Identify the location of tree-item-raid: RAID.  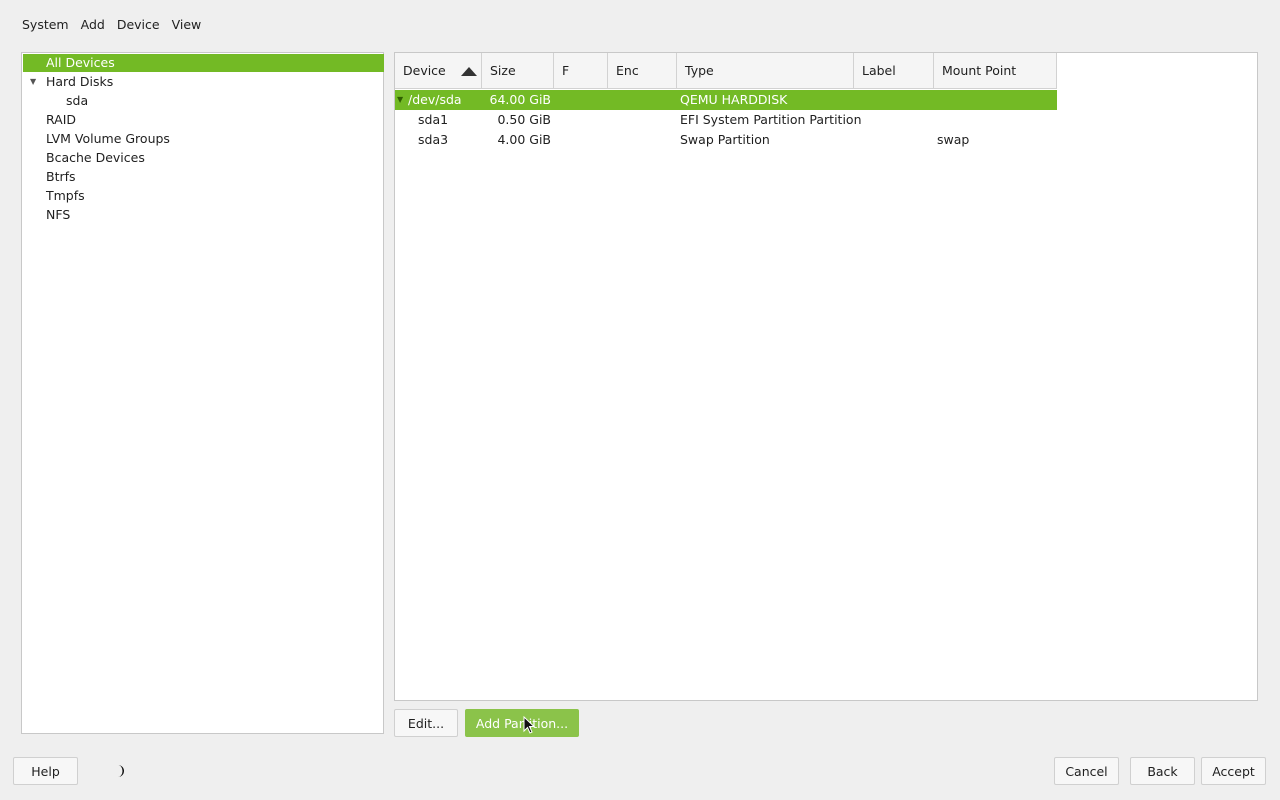
(203, 120).